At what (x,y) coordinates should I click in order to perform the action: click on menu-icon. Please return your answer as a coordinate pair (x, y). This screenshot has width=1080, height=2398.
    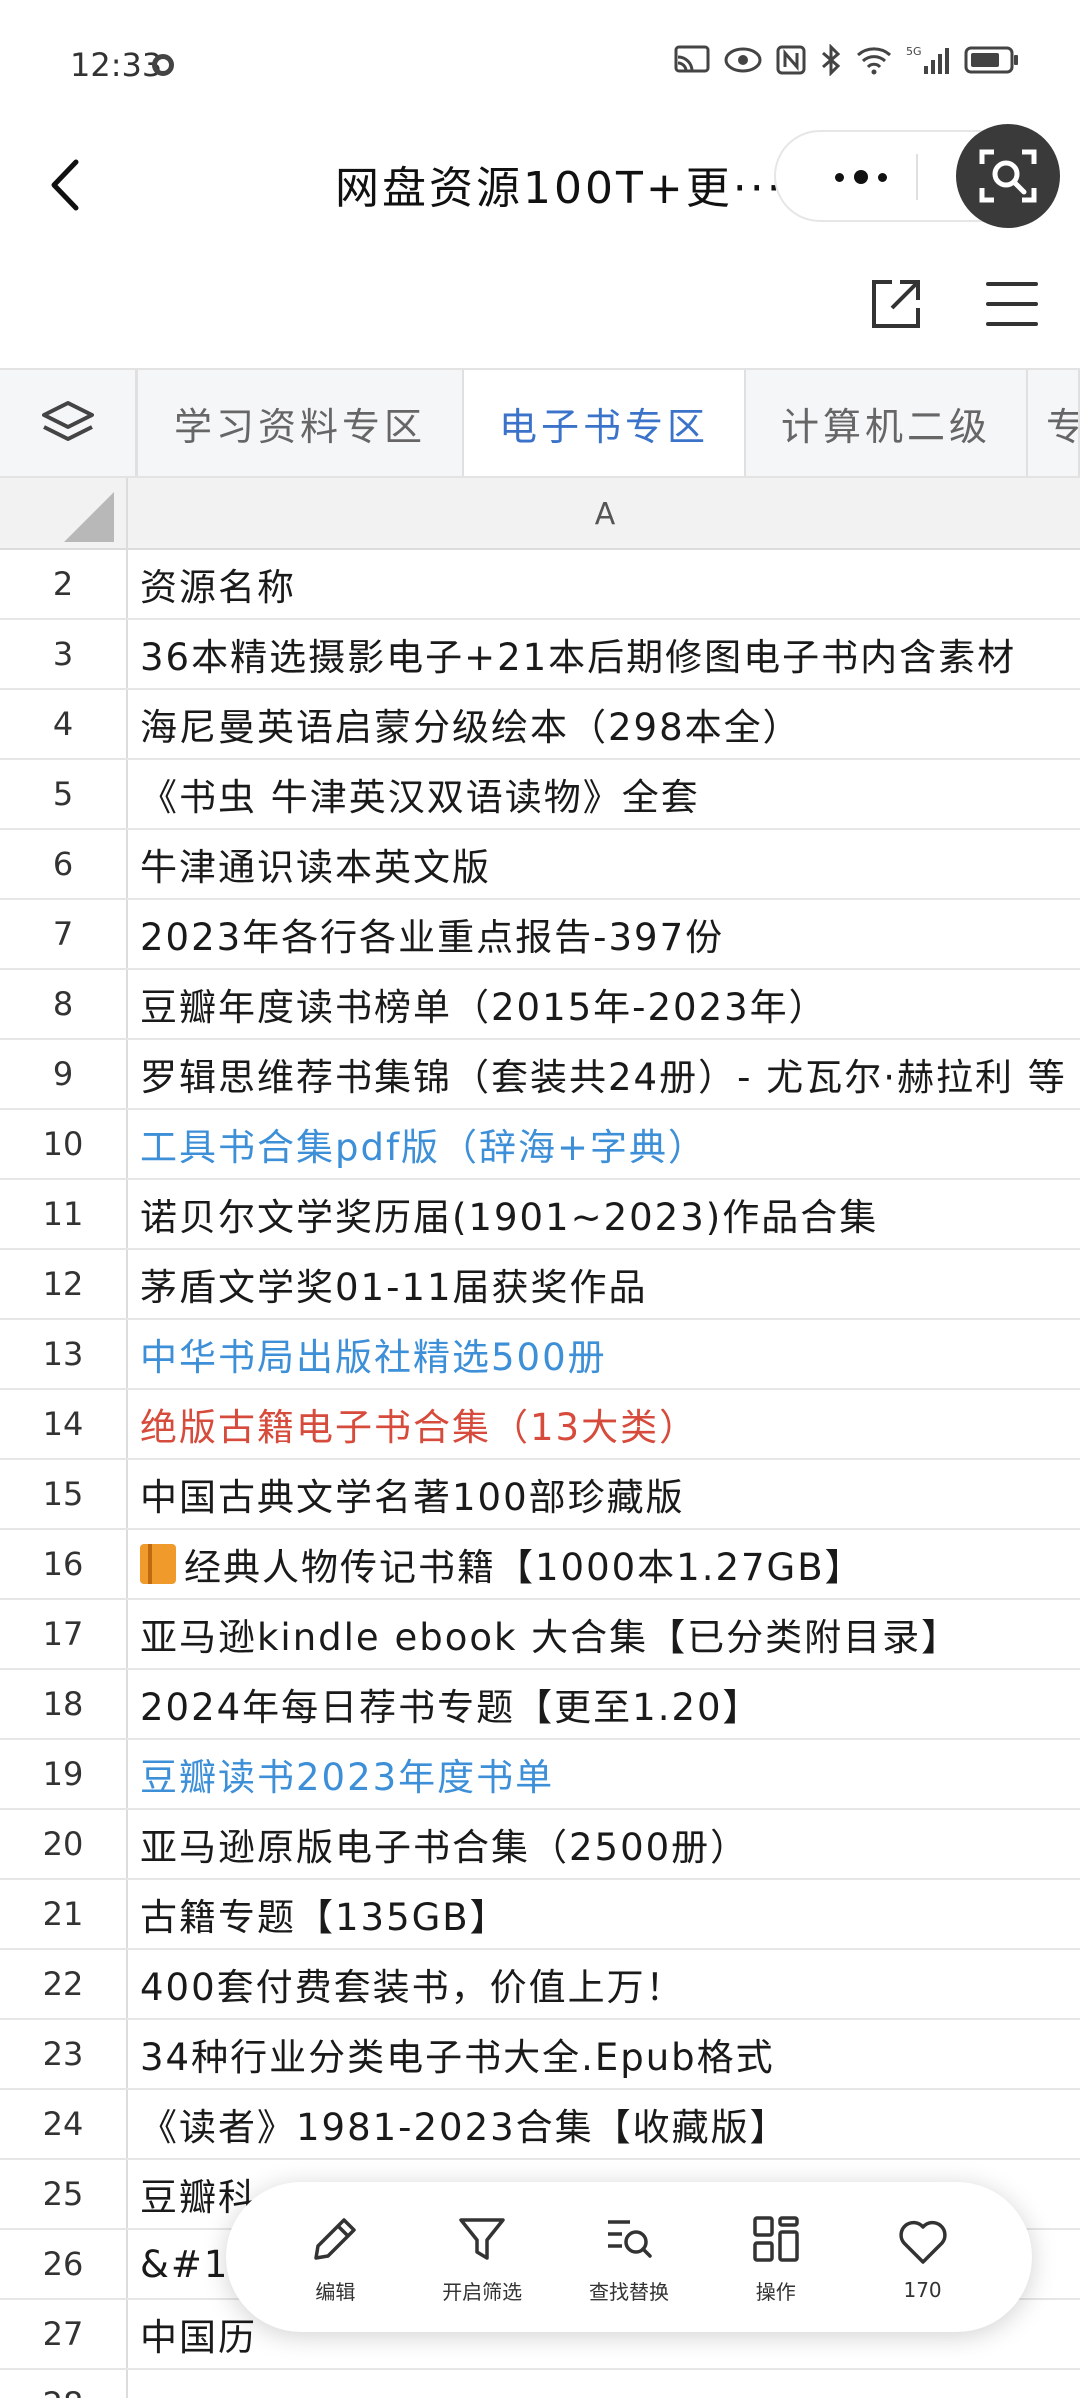
    Looking at the image, I should click on (1012, 304).